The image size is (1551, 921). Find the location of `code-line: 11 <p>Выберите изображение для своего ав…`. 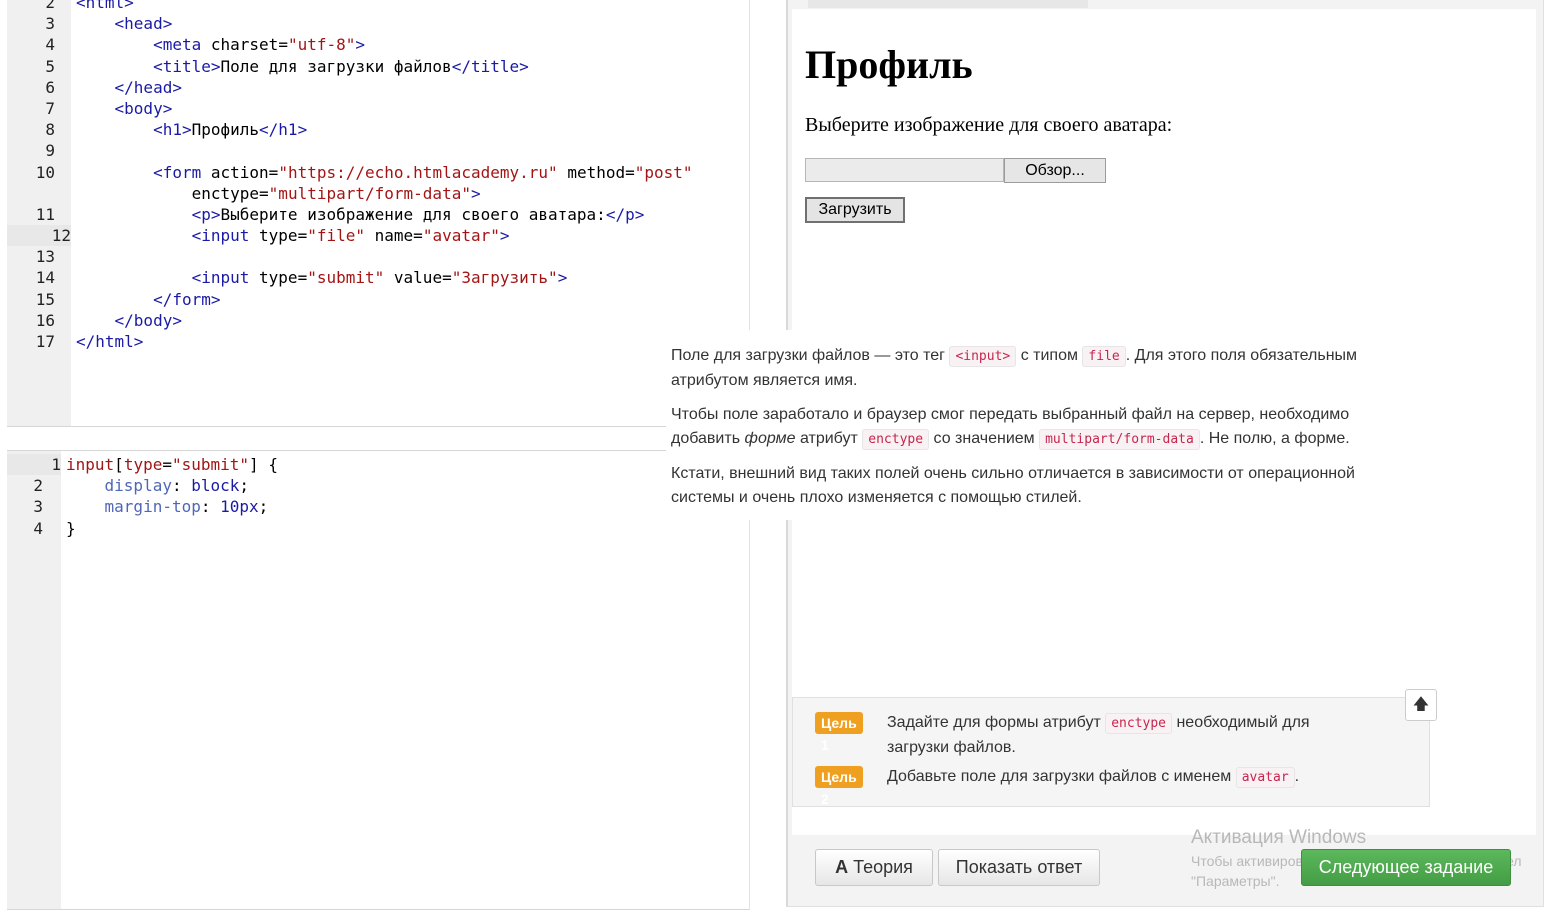

code-line: 11 <p>Выберите изображение для своего ав… is located at coordinates (378, 214).